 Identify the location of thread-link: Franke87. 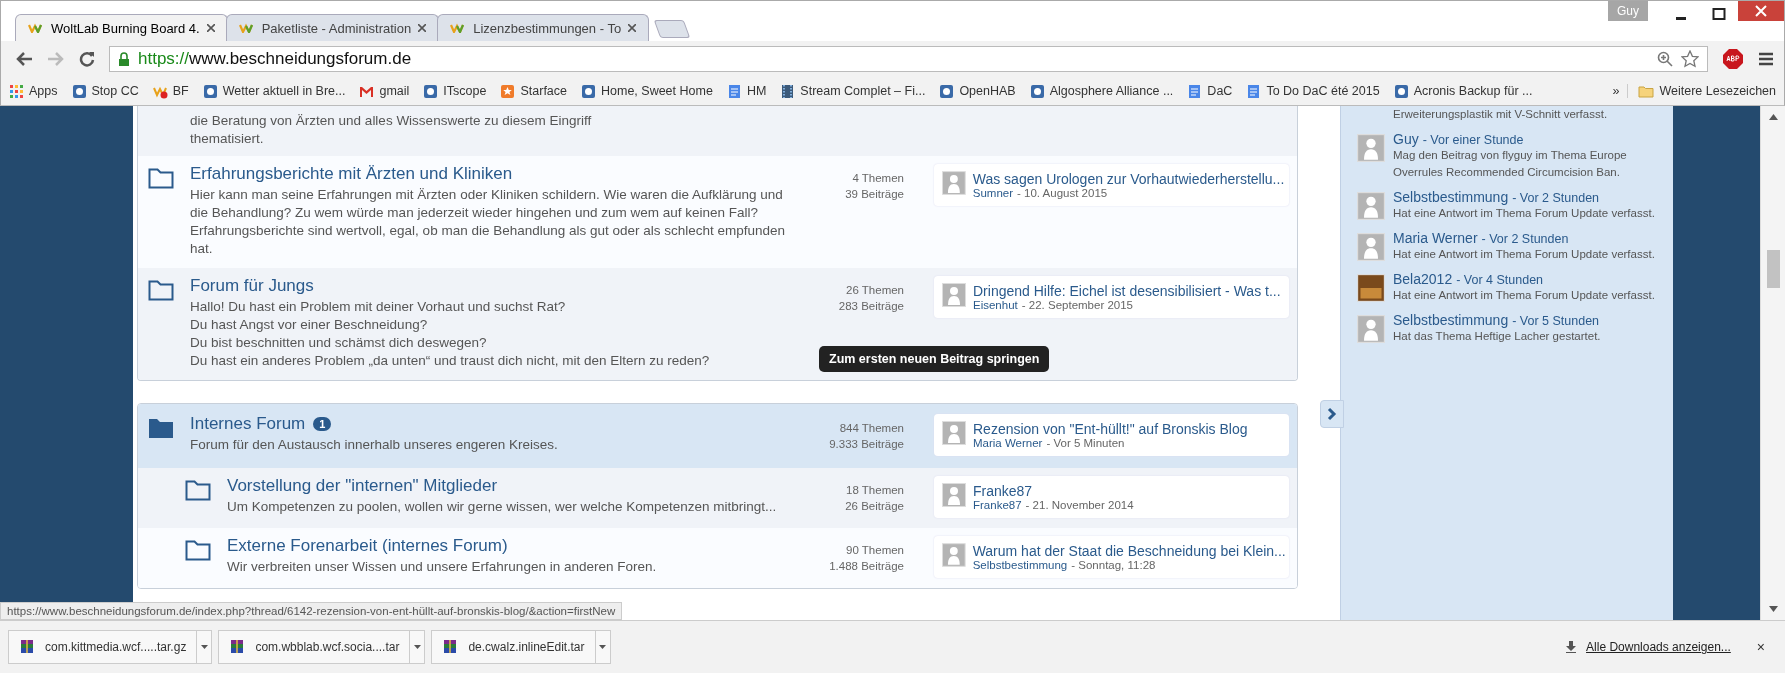
(1053, 491).